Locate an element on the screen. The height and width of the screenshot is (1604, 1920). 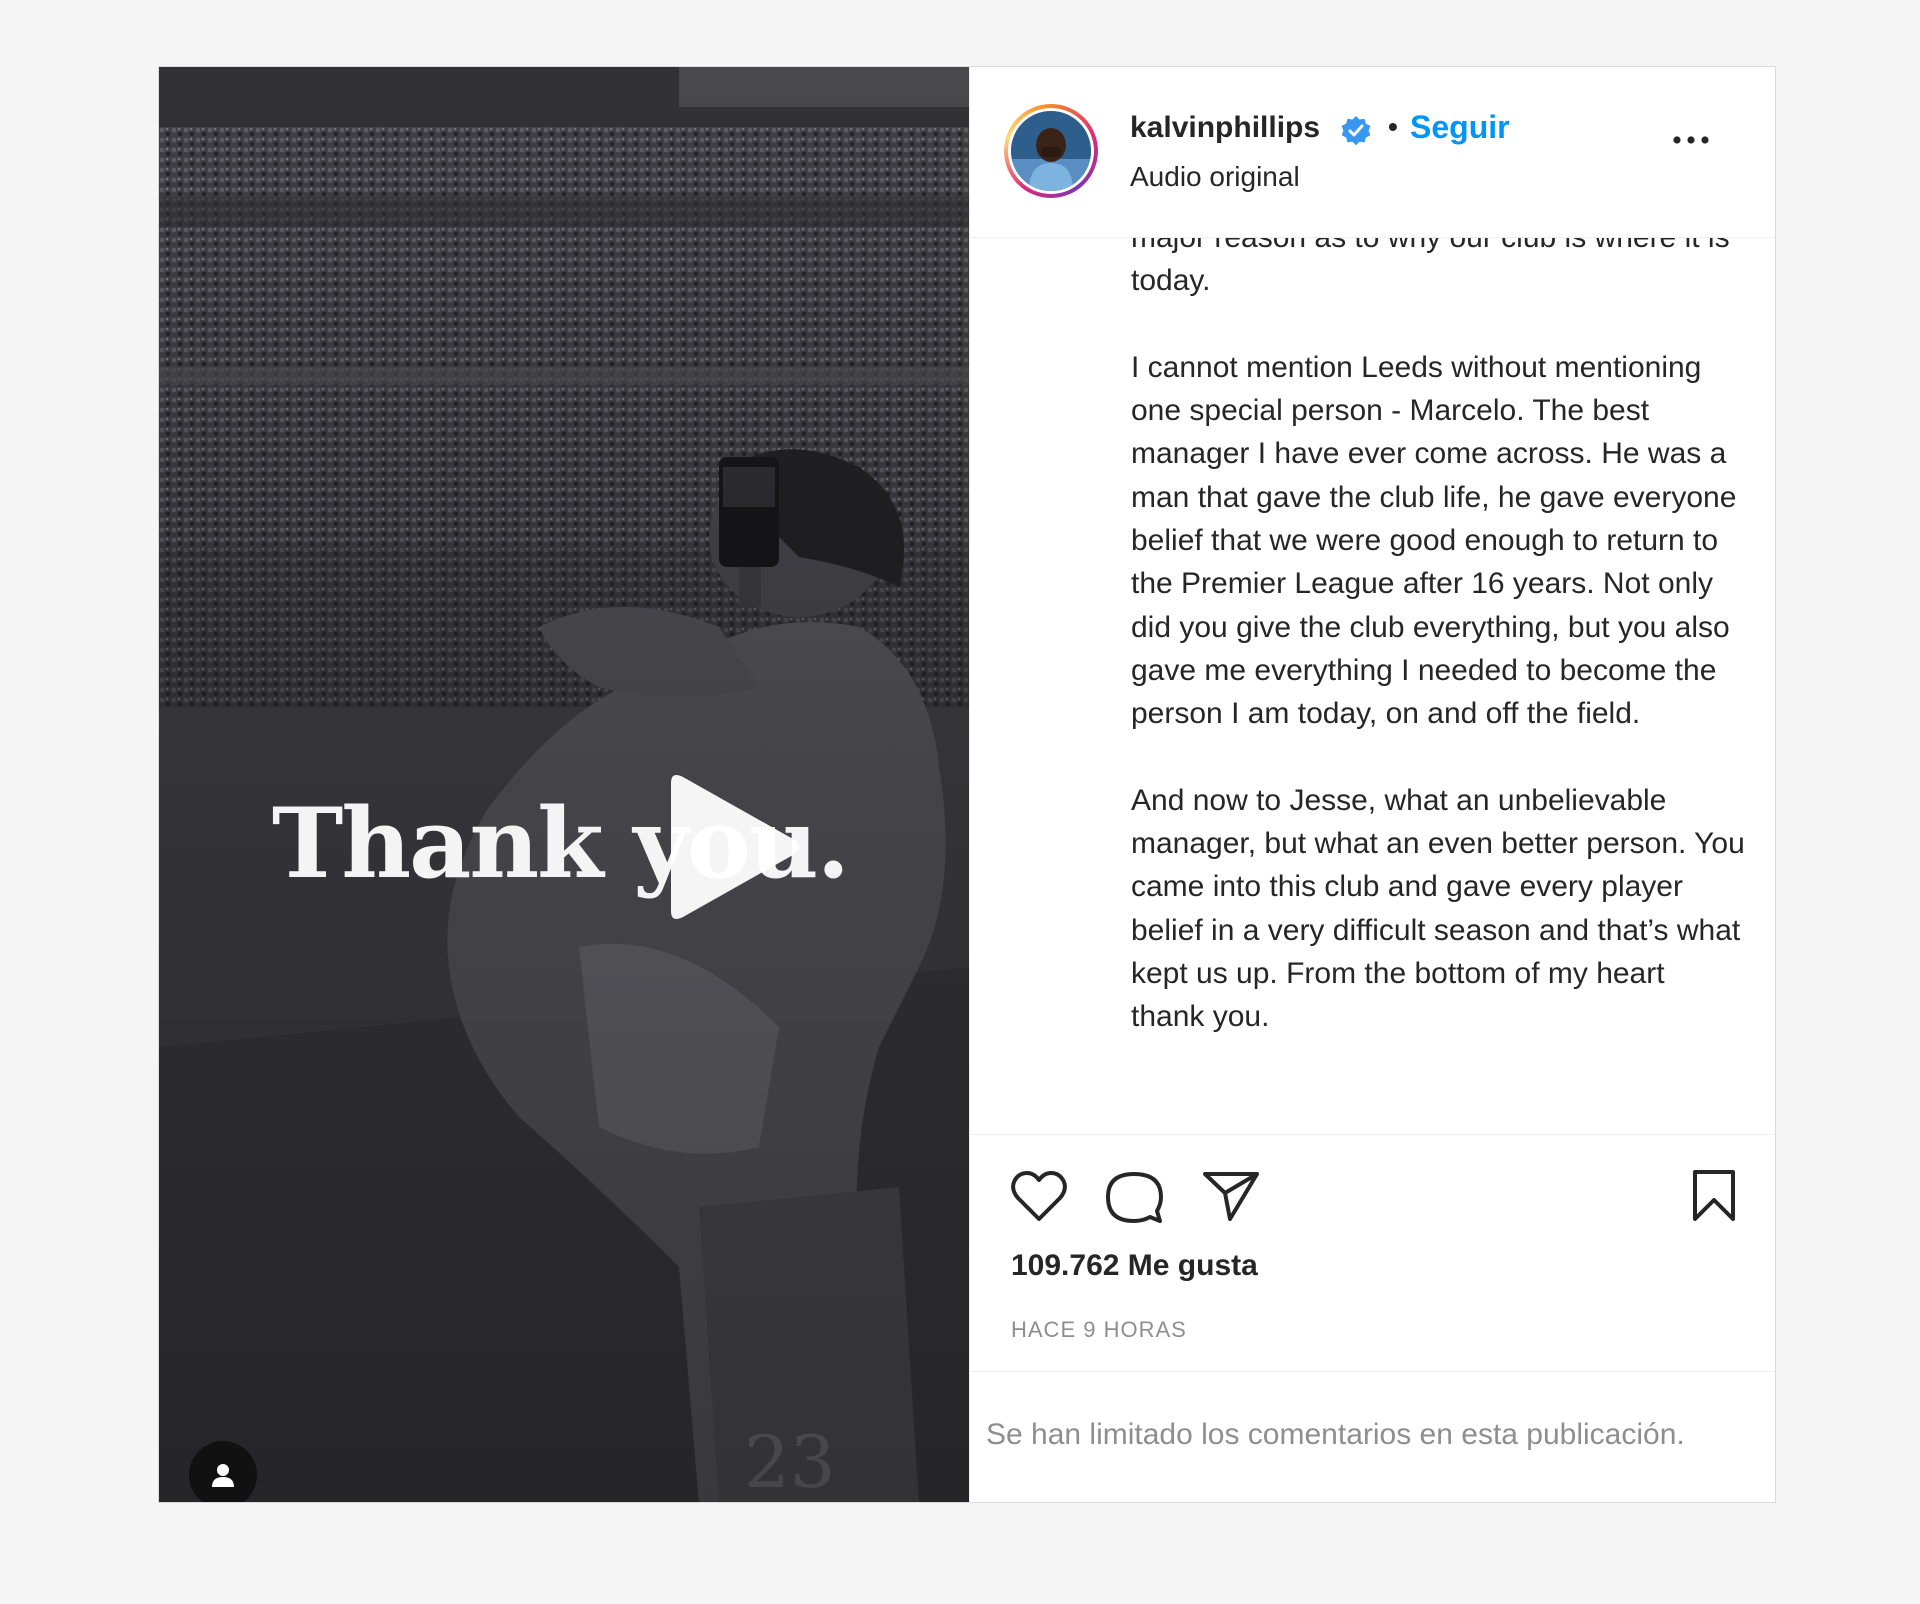
post-header: kalvinphillips • Seguir Audio original is located at coordinates (1372, 152).